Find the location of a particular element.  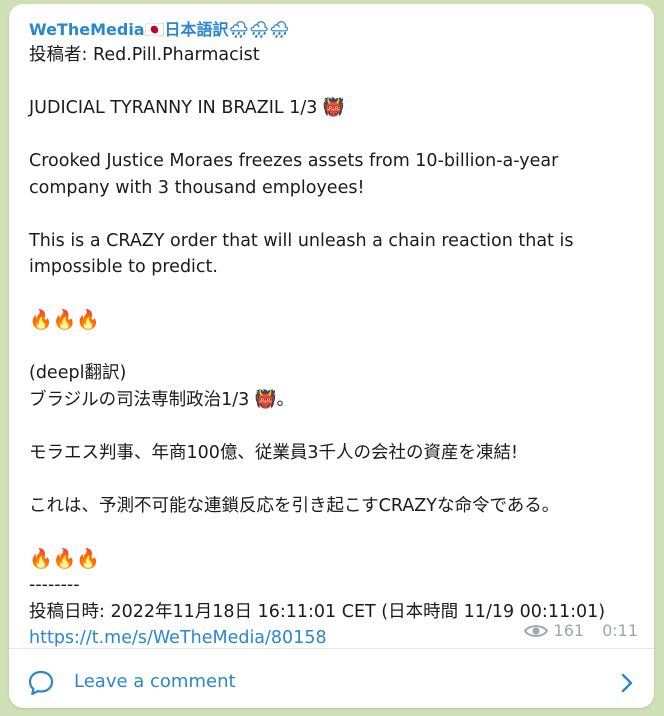

message-line: ブラジルの司法専制政治1/3 👹。 is located at coordinates (162, 399).